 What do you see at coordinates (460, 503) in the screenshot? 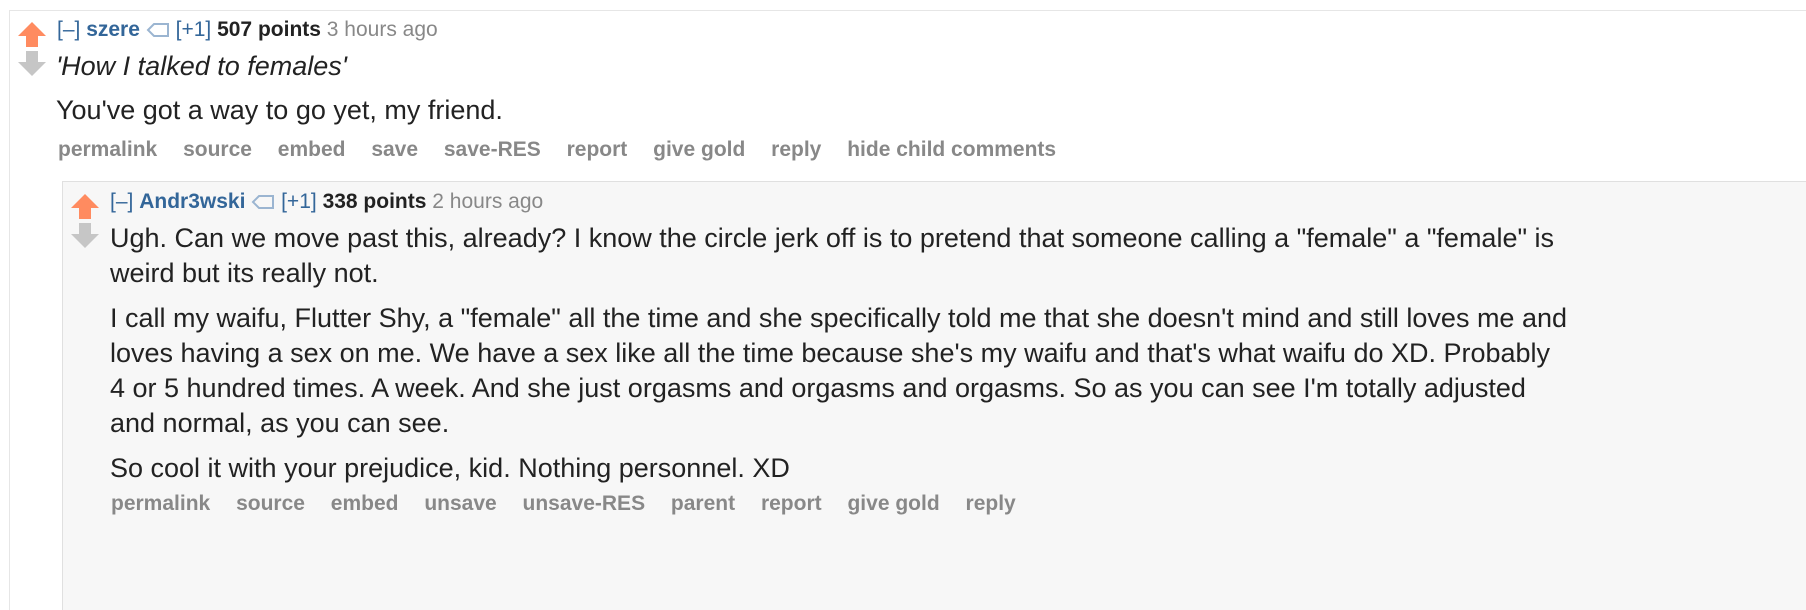
I see `unsave-button: unsave` at bounding box center [460, 503].